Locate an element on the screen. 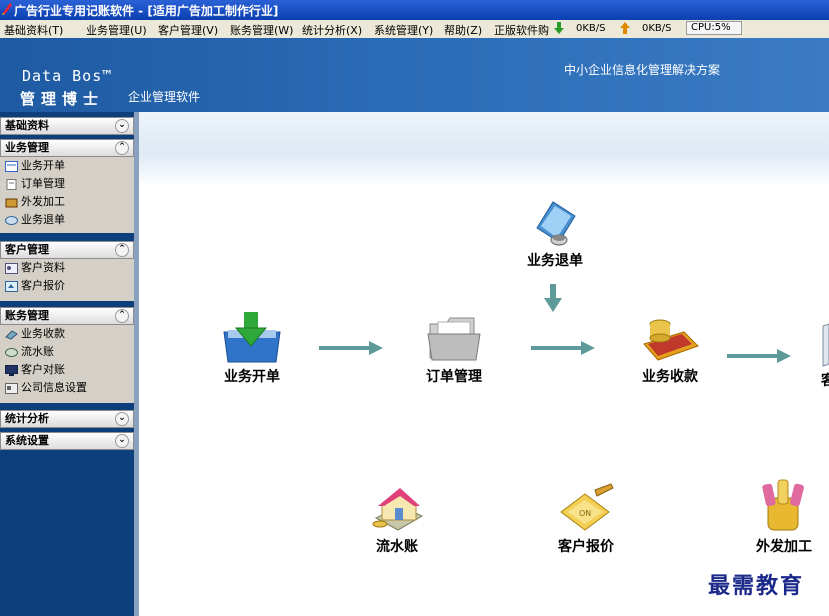  sidebar-item-receipt: 业务收款 is located at coordinates (67, 334).